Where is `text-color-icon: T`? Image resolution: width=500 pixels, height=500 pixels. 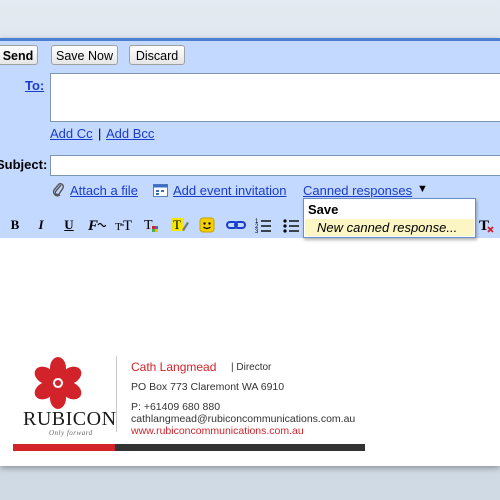
text-color-icon: T is located at coordinates (152, 225).